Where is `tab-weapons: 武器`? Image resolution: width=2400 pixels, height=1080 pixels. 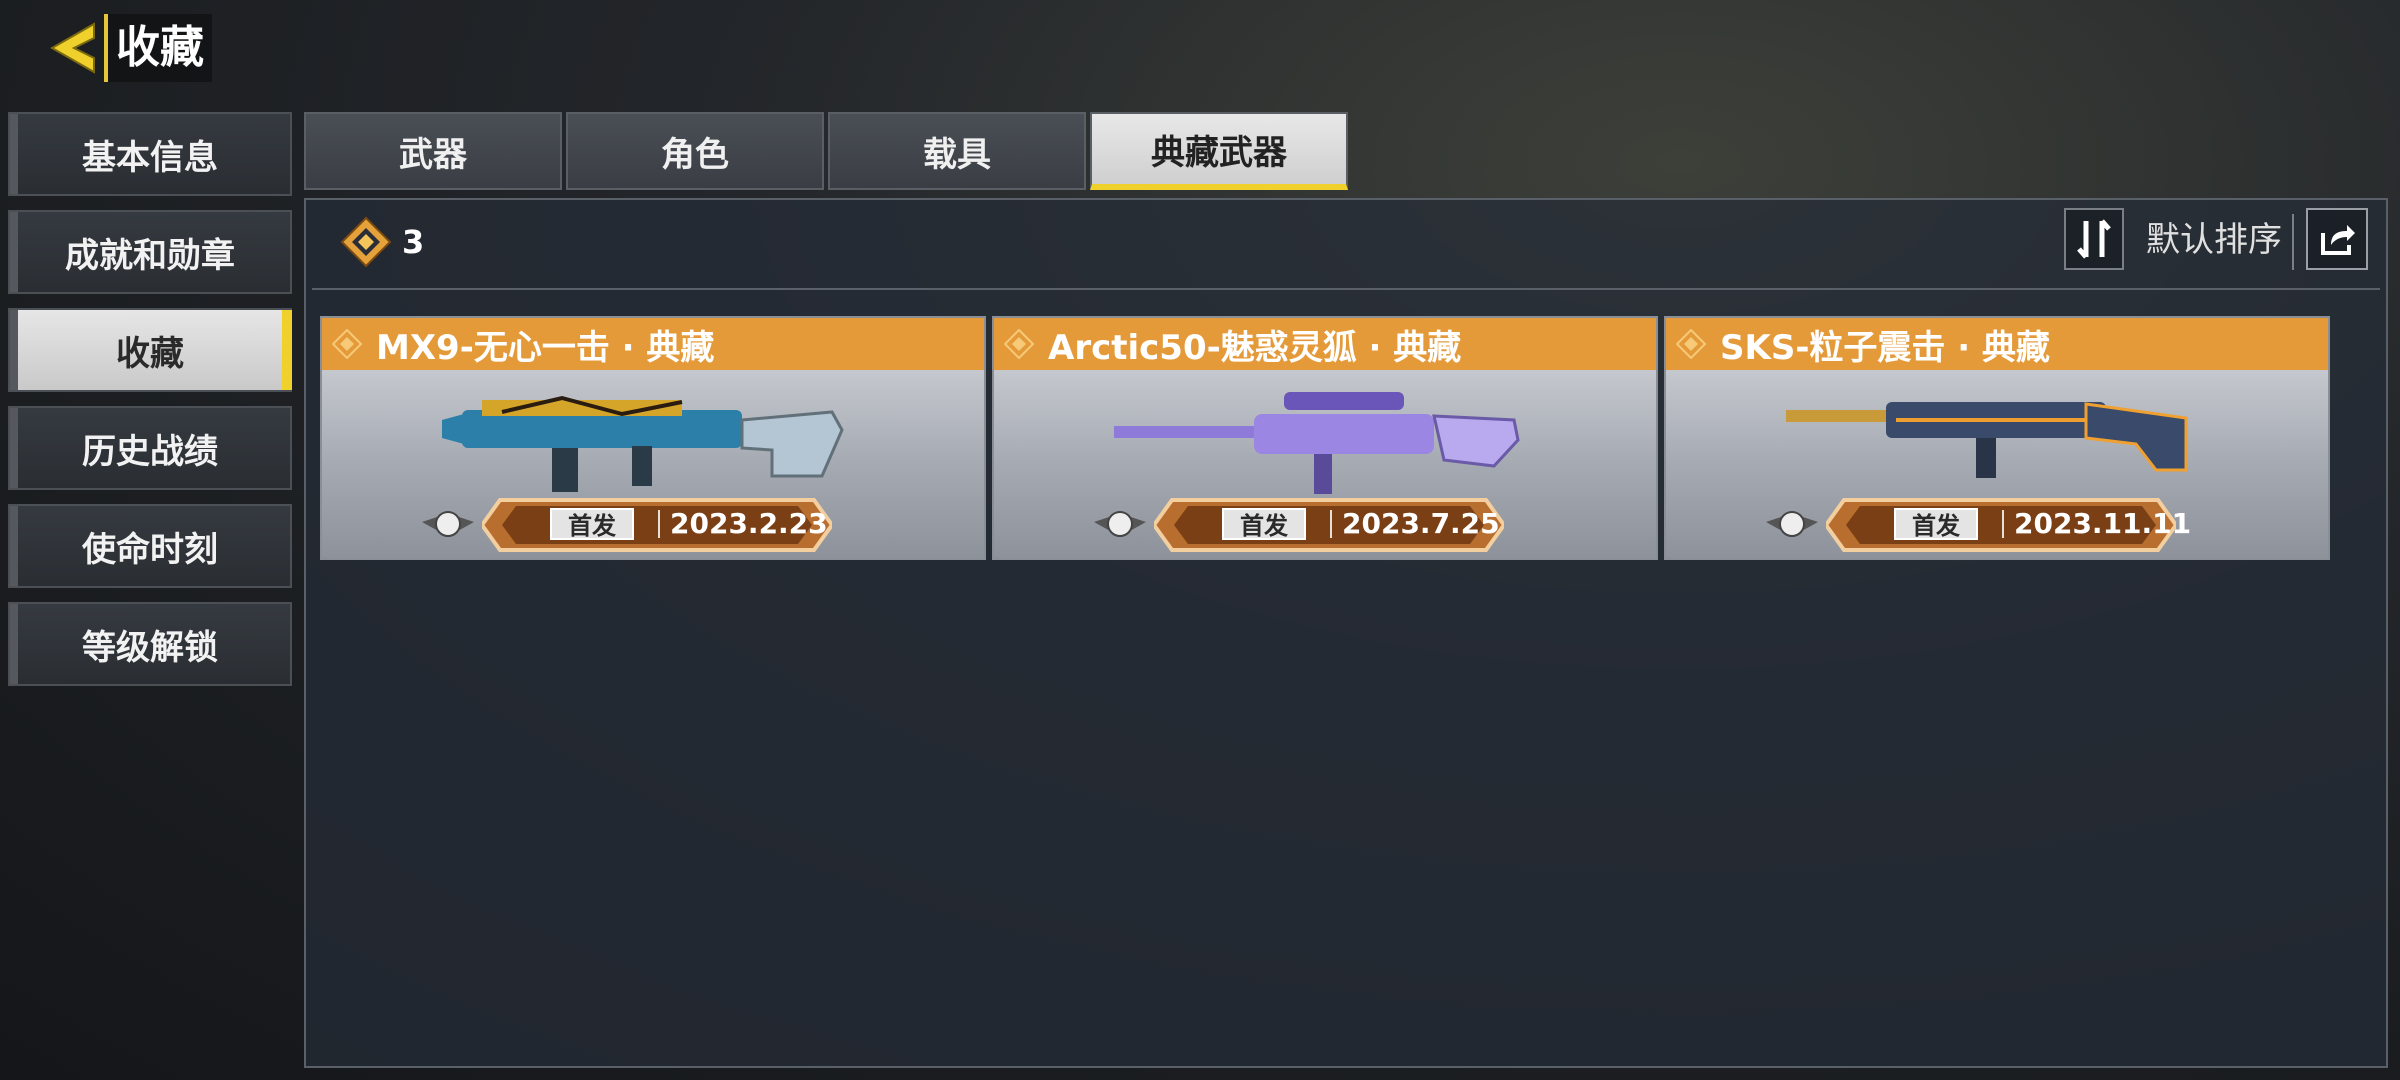
tab-weapons: 武器 is located at coordinates (433, 151).